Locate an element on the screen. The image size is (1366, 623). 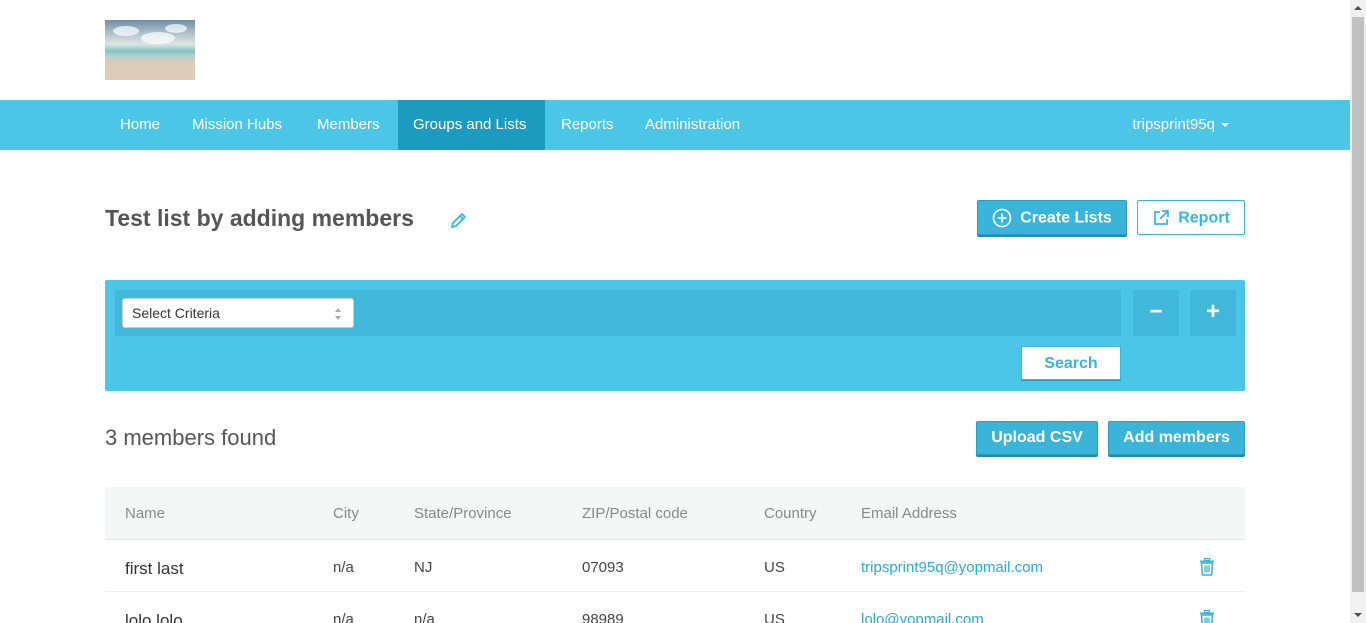
cell-name: lolo lolo is located at coordinates (154, 617).